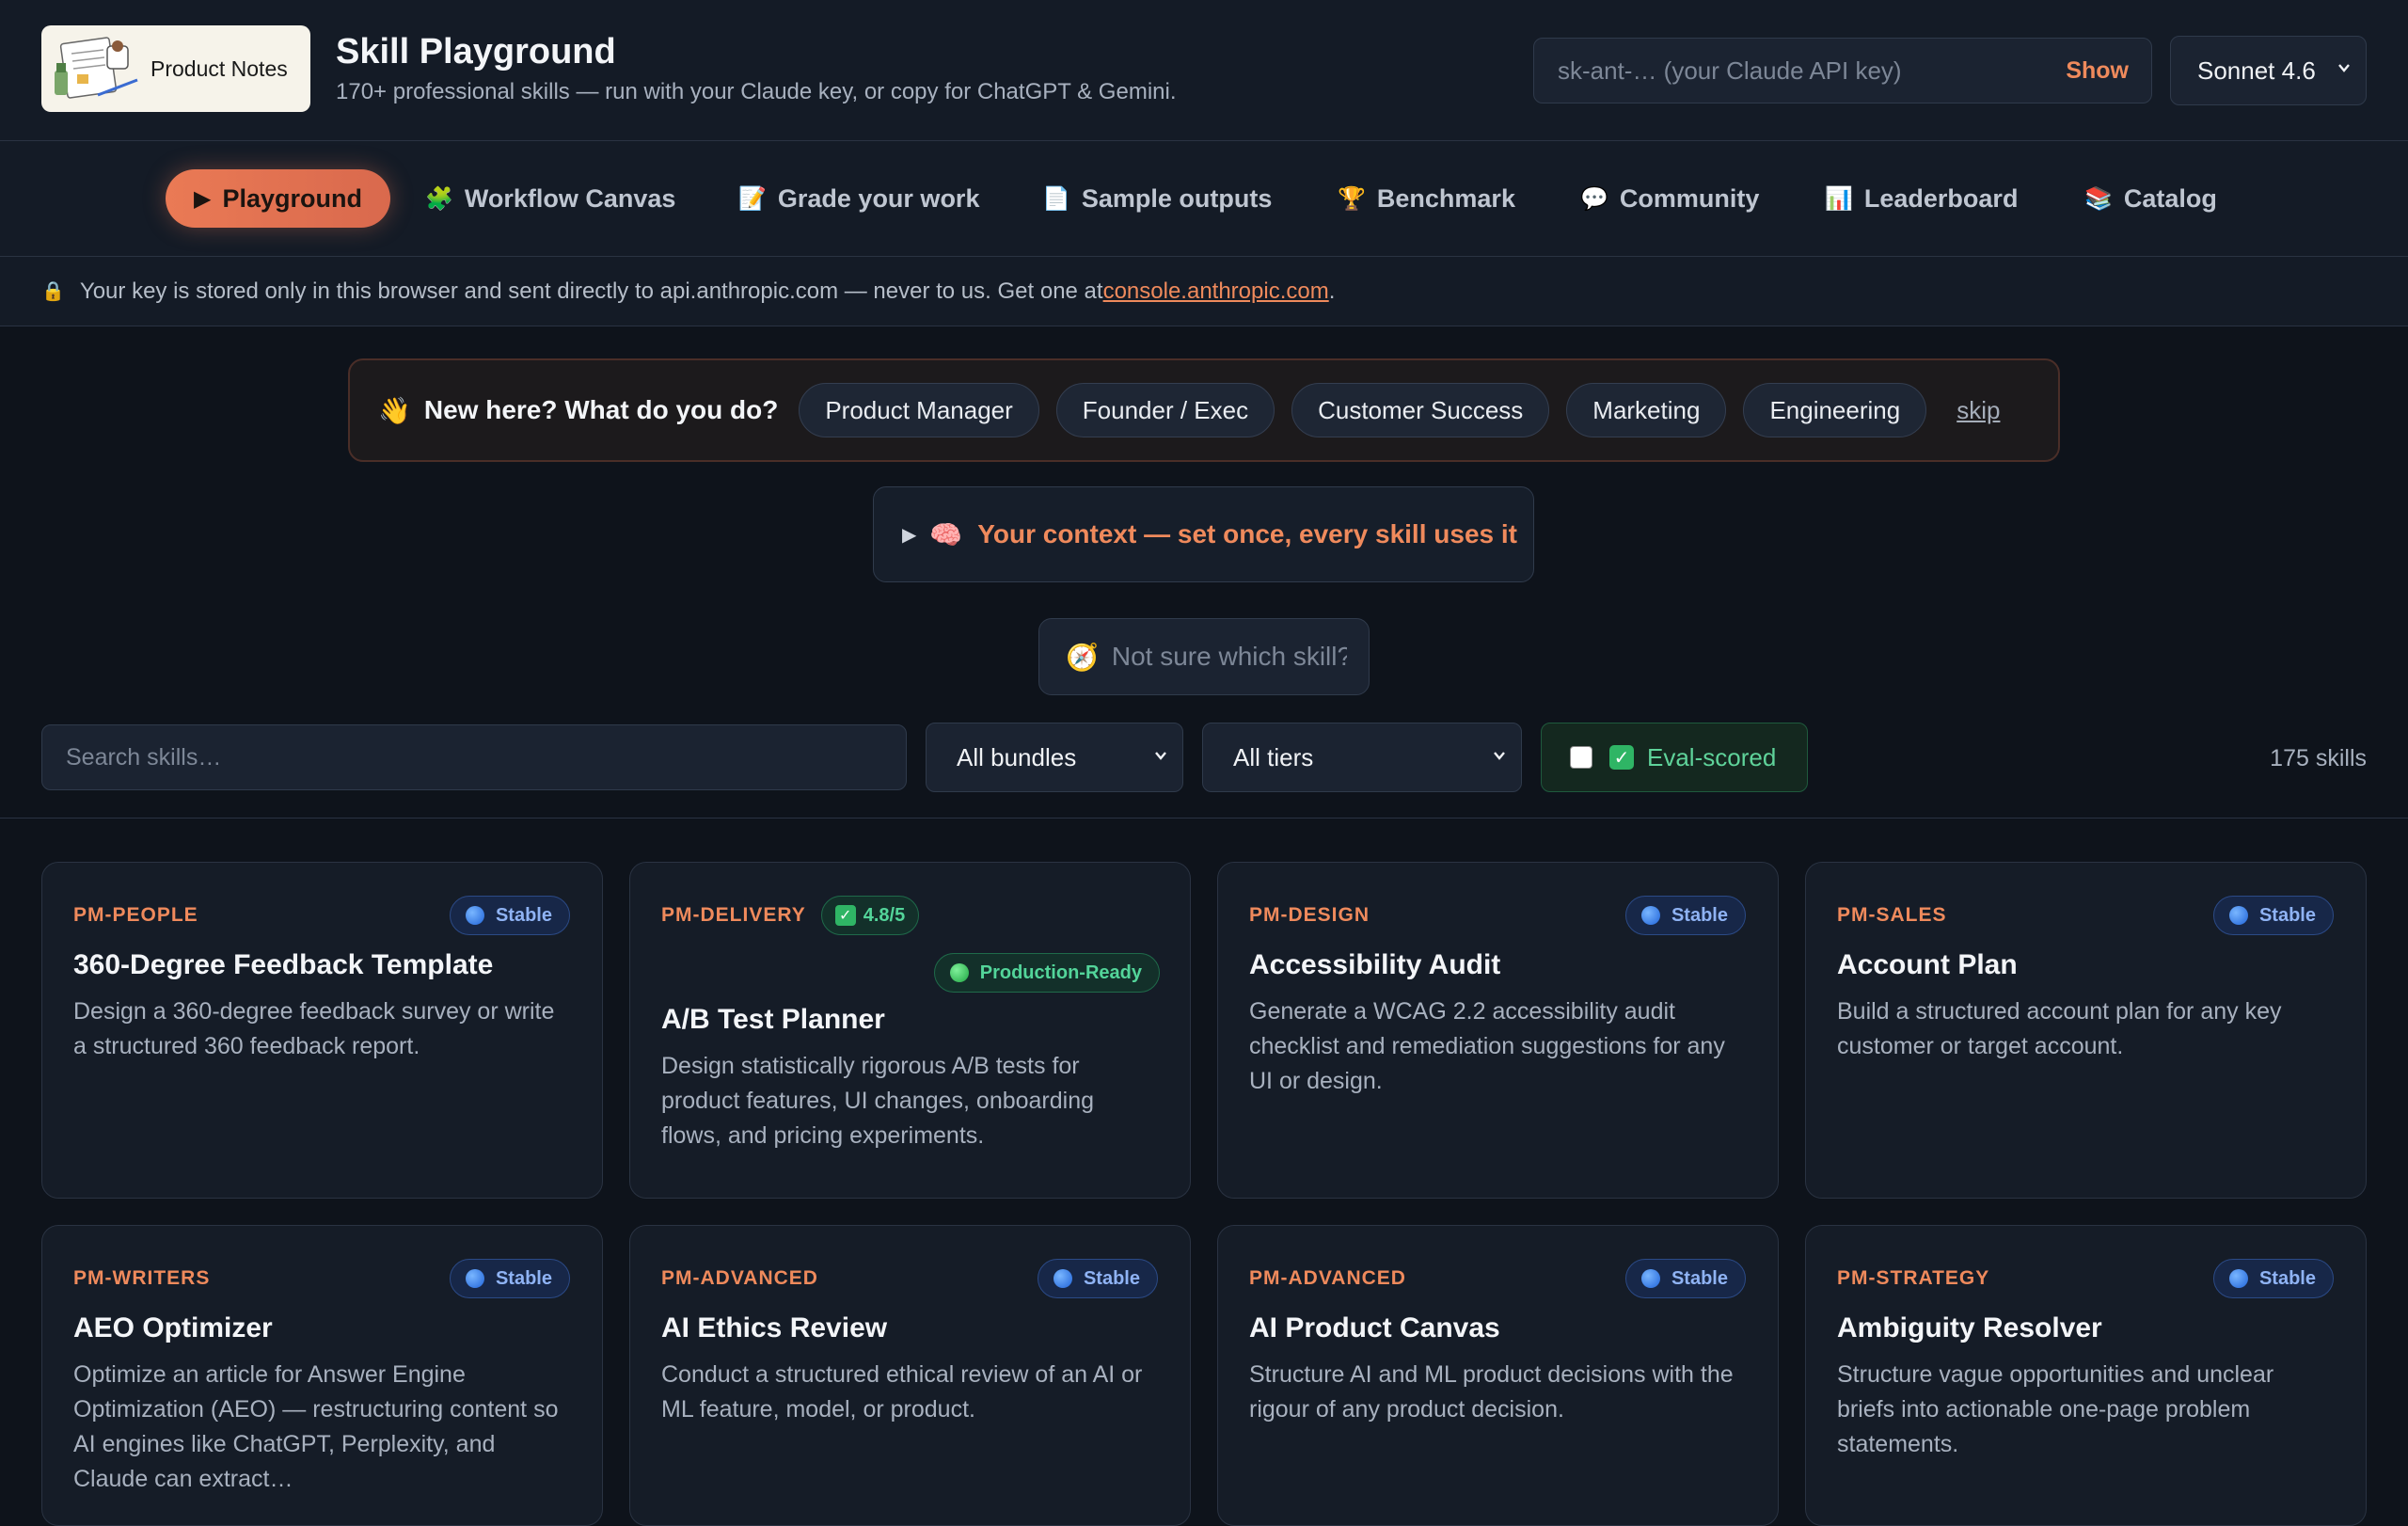 The image size is (2408, 1526). I want to click on eval-scored-filter: ✓ Eval-scored, so click(1675, 757).